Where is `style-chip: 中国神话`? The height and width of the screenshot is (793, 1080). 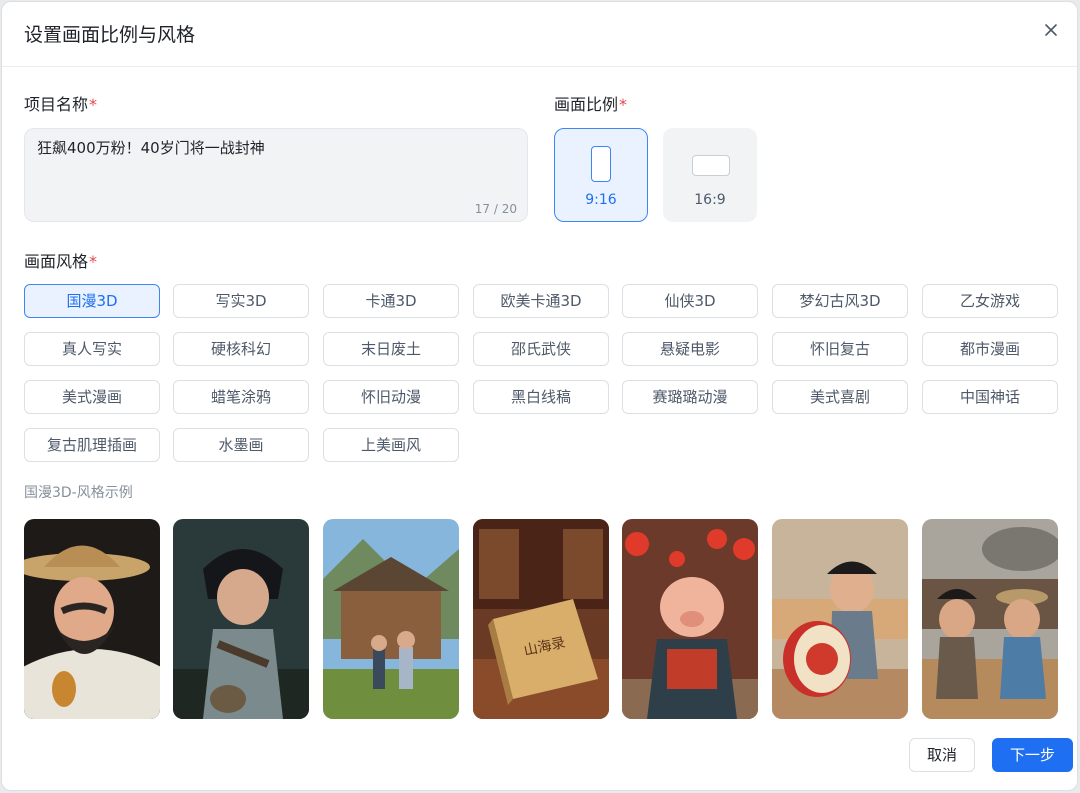 style-chip: 中国神话 is located at coordinates (990, 397).